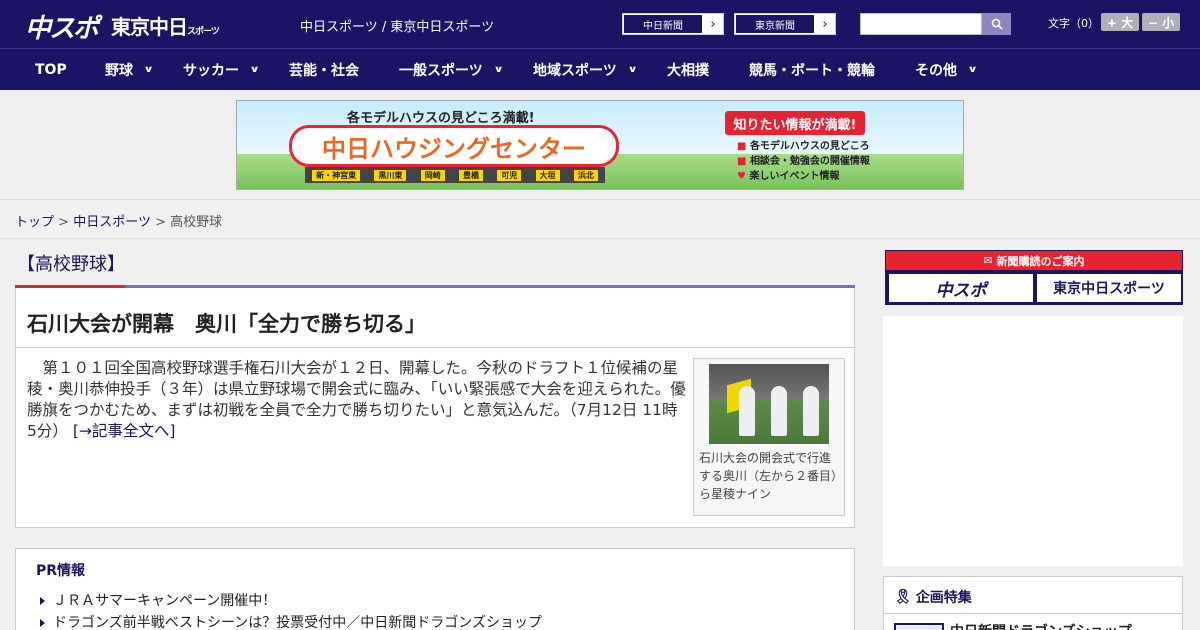 The height and width of the screenshot is (630, 1200). Describe the element at coordinates (1161, 22) in the screenshot. I see `font-smaller-button: − 小` at that location.